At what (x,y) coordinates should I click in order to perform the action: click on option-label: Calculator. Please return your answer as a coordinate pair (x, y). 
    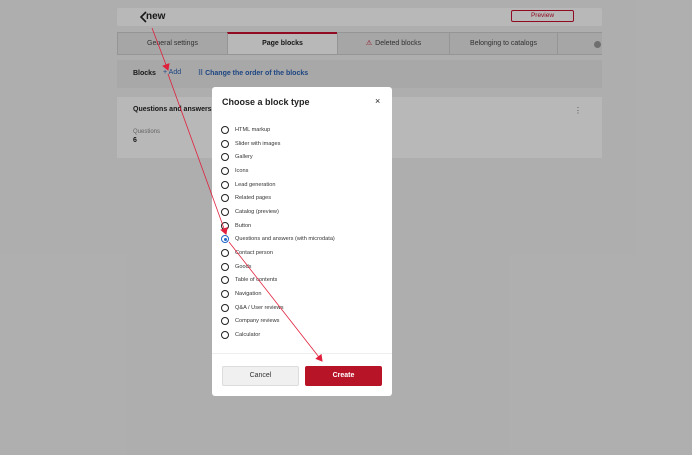
    Looking at the image, I should click on (248, 335).